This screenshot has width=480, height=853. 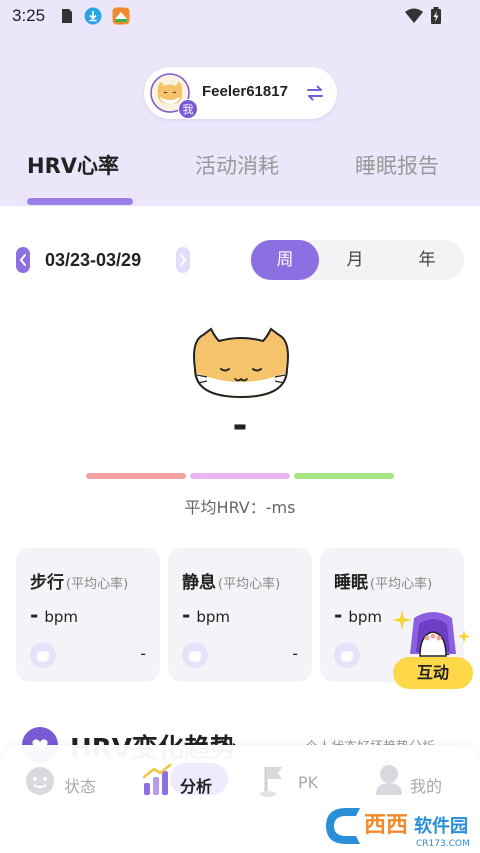 I want to click on analysis-bars-icon, so click(x=157, y=779).